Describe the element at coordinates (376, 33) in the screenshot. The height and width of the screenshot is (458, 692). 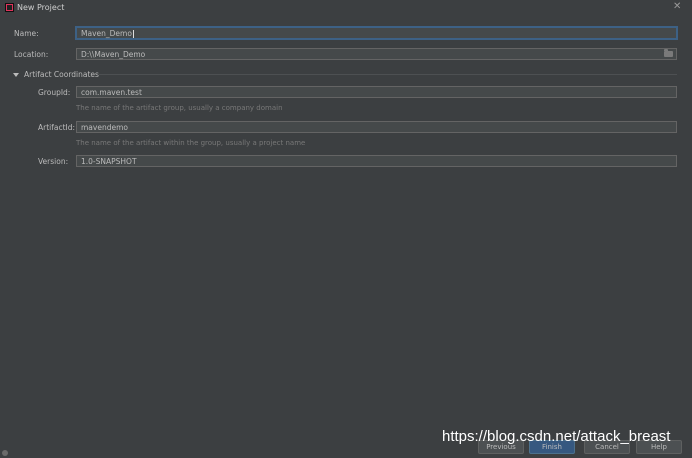
I see `name-field: Maven_Demo` at that location.